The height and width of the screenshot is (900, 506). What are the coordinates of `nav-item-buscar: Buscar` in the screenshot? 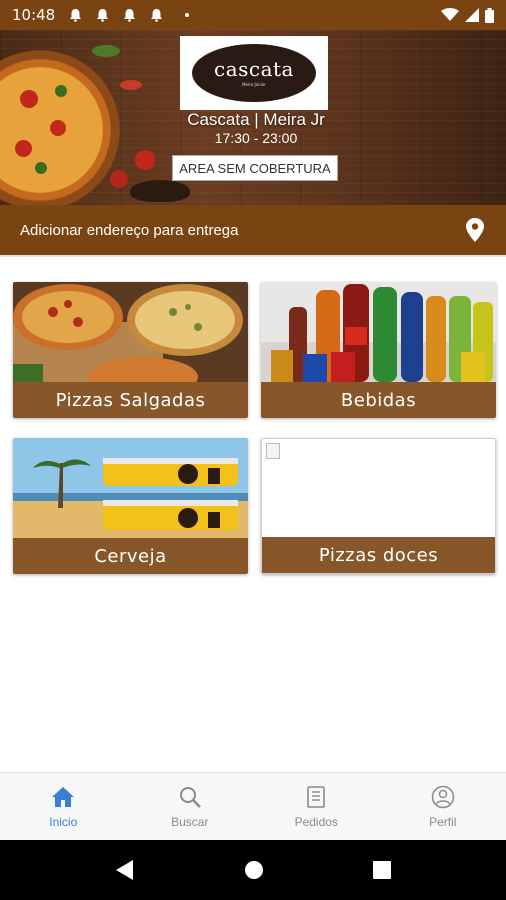 It's located at (190, 806).